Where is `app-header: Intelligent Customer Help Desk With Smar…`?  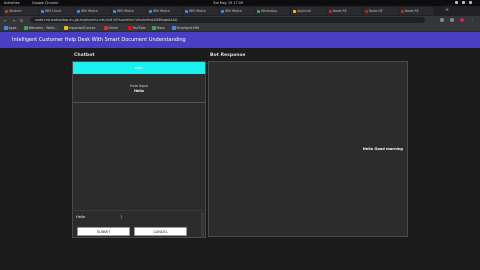 app-header: Intelligent Customer Help Desk With Smar… is located at coordinates (240, 40).